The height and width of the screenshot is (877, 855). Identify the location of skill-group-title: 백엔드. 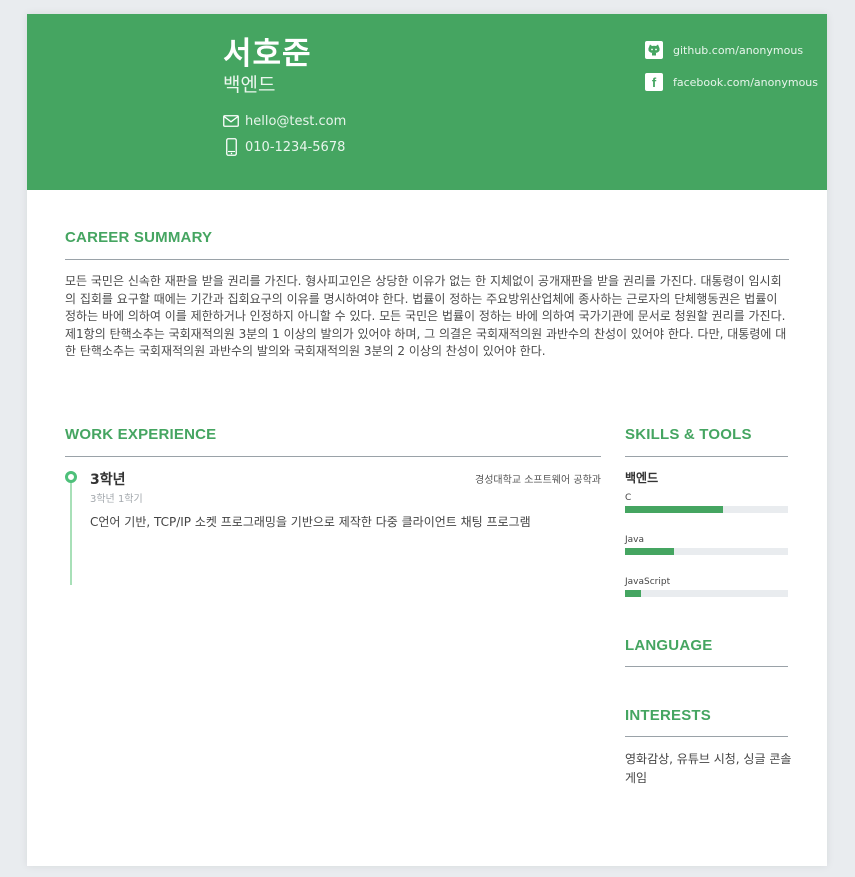
(642, 478).